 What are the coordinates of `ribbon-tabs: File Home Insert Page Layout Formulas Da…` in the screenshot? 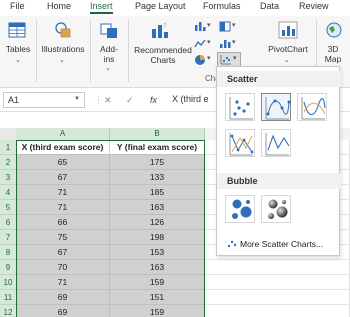 It's located at (175, 8).